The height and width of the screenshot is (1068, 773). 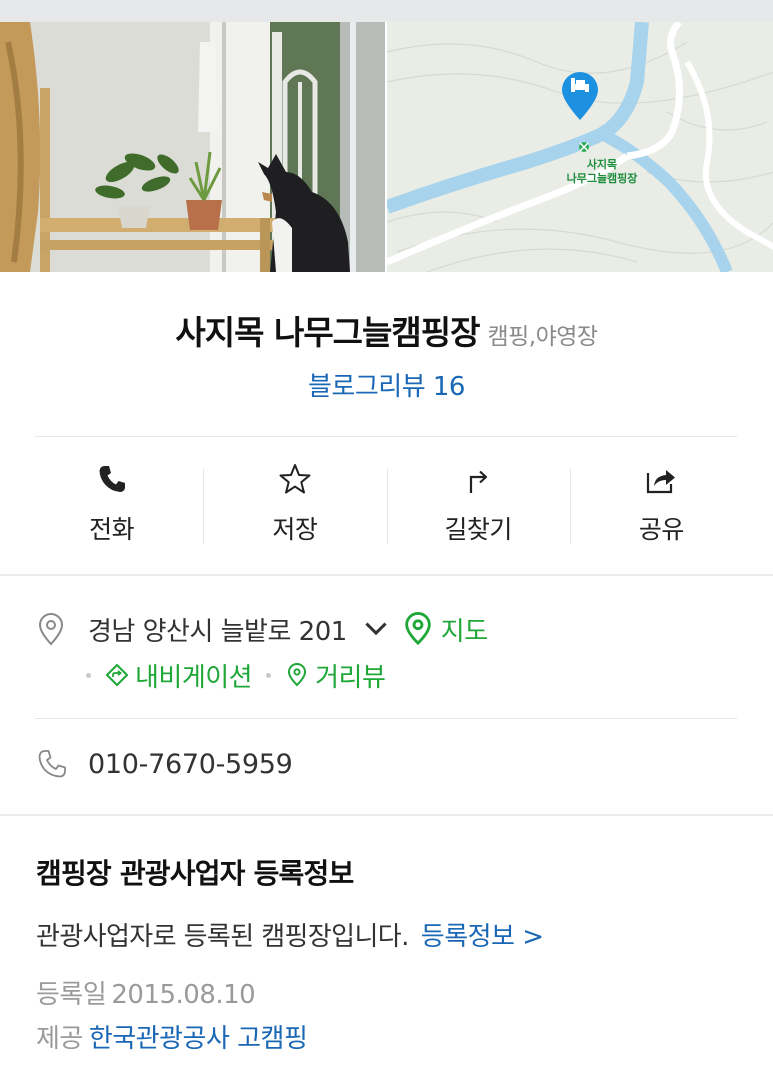 I want to click on phone-row: 010-7670-5959, so click(x=164, y=764).